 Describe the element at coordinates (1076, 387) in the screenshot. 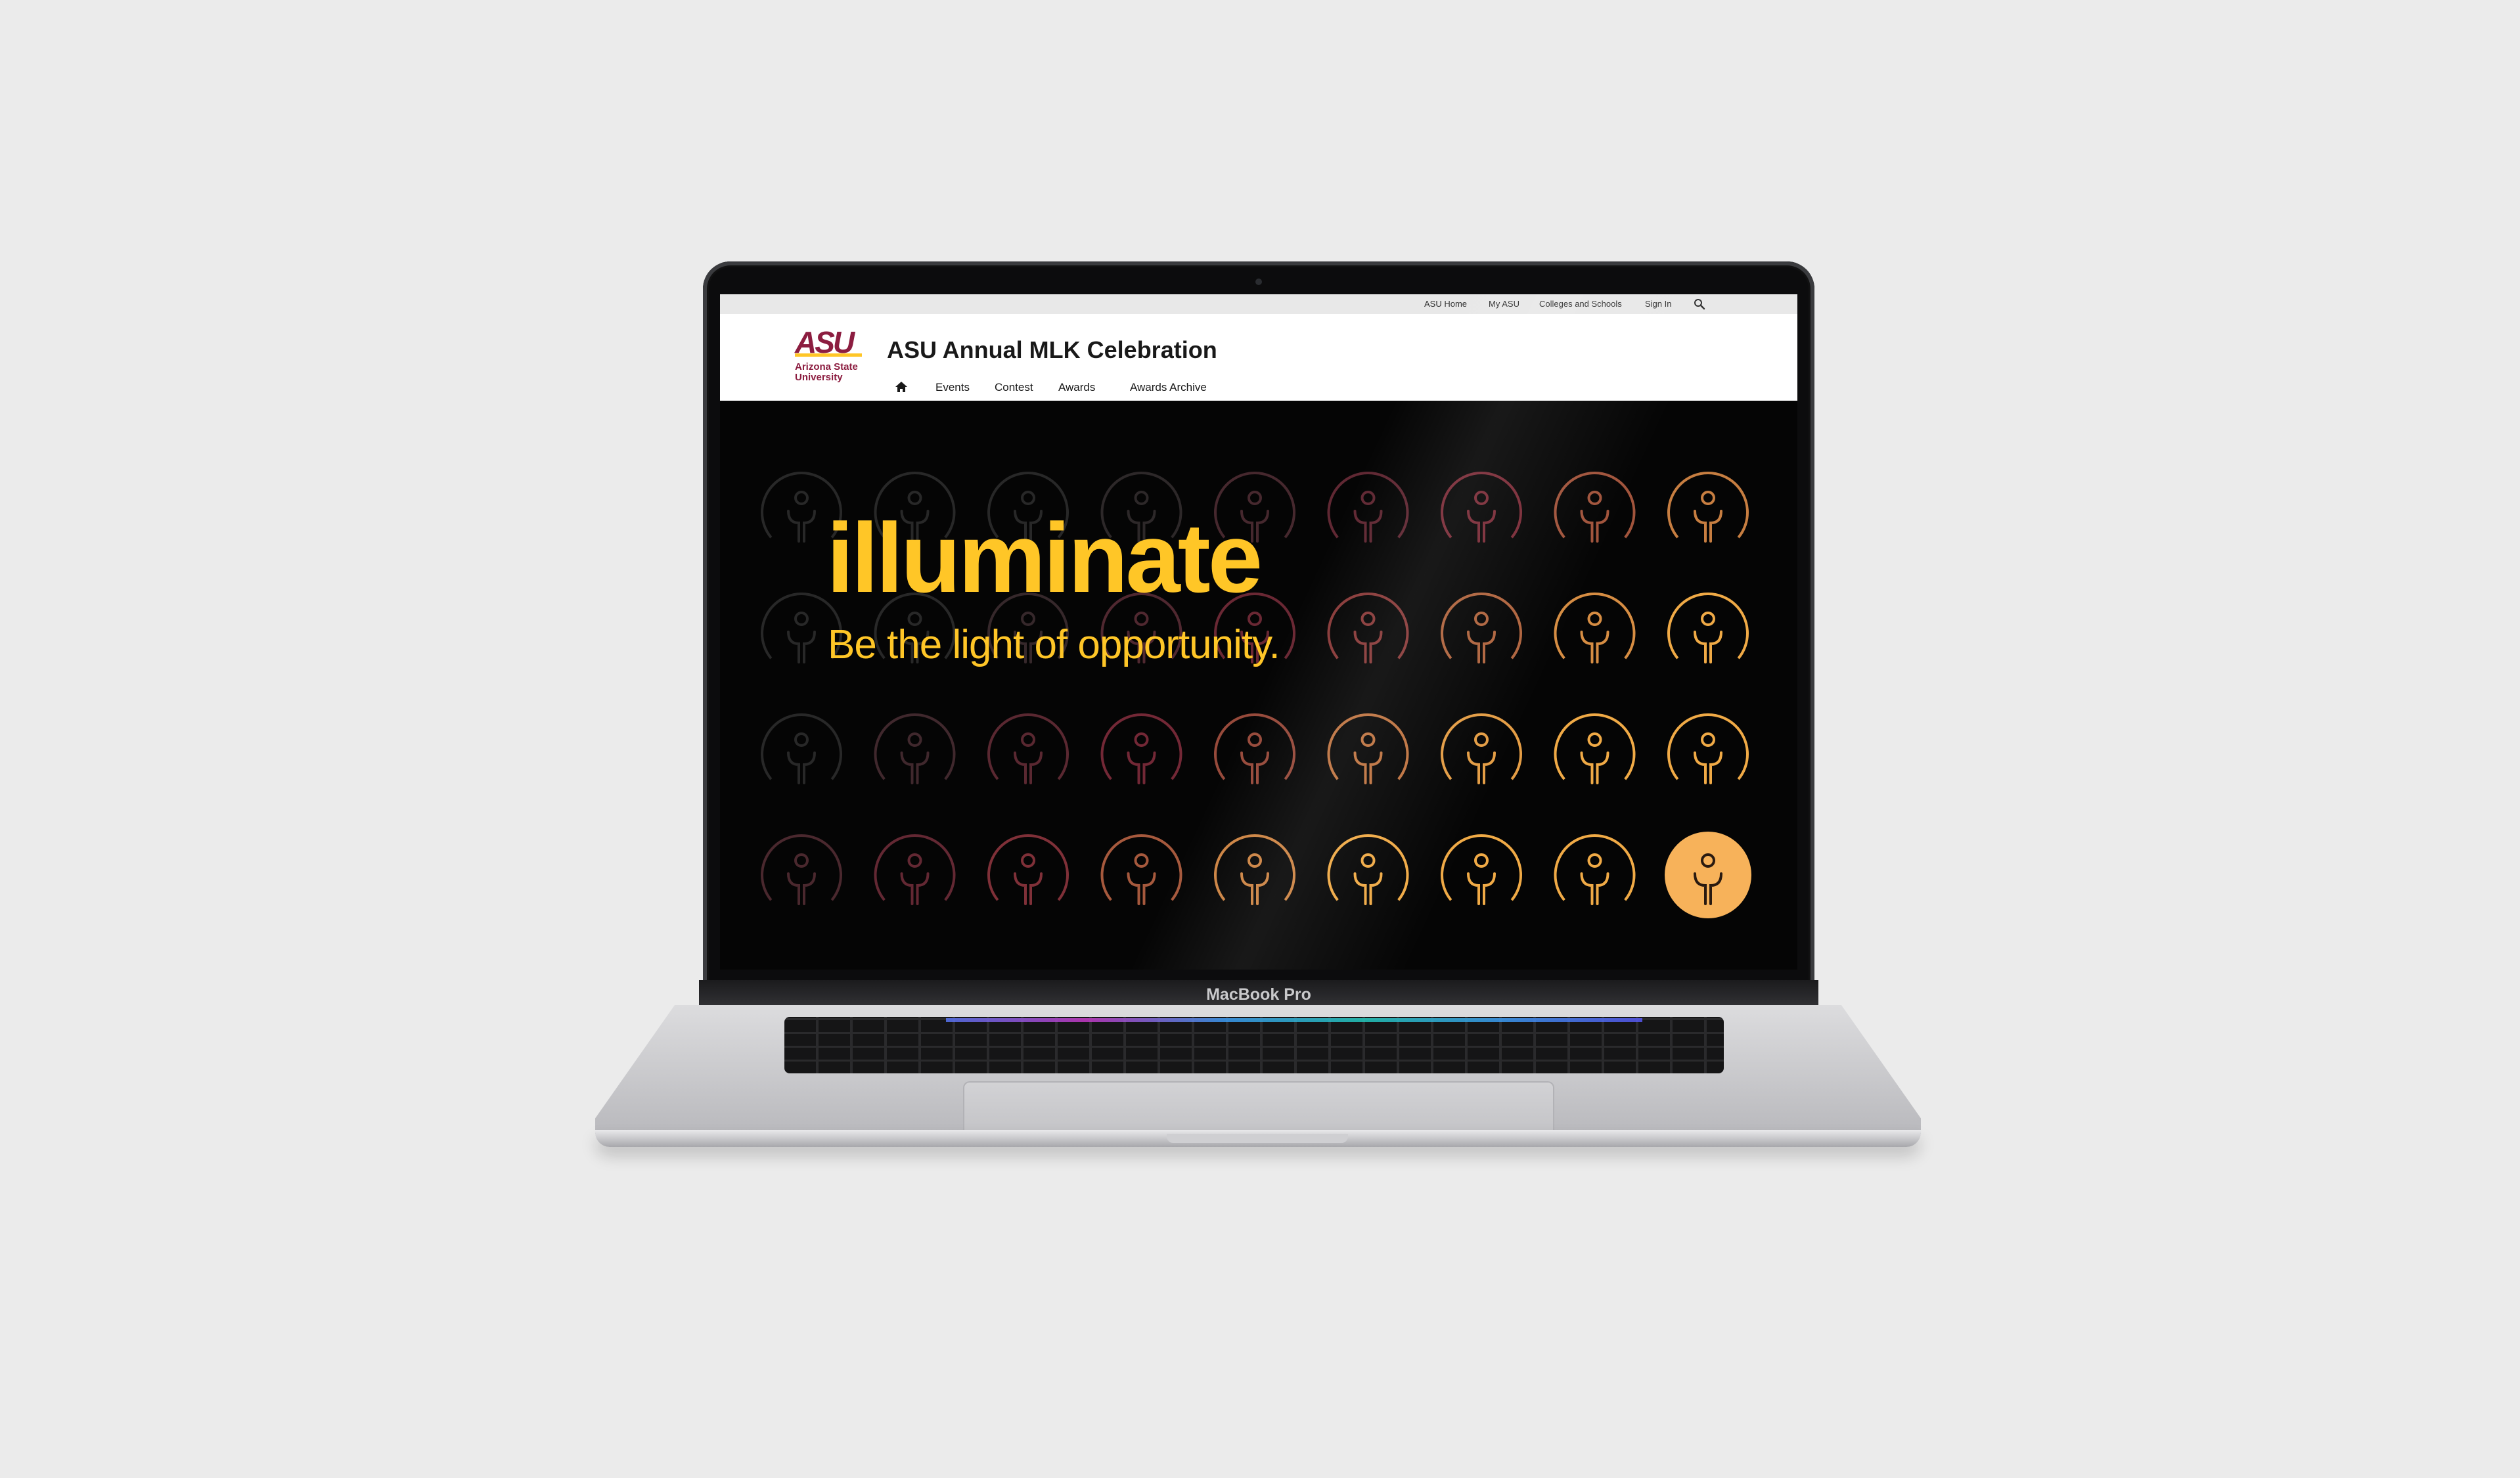

I see `nav-item-awards: Awards` at that location.